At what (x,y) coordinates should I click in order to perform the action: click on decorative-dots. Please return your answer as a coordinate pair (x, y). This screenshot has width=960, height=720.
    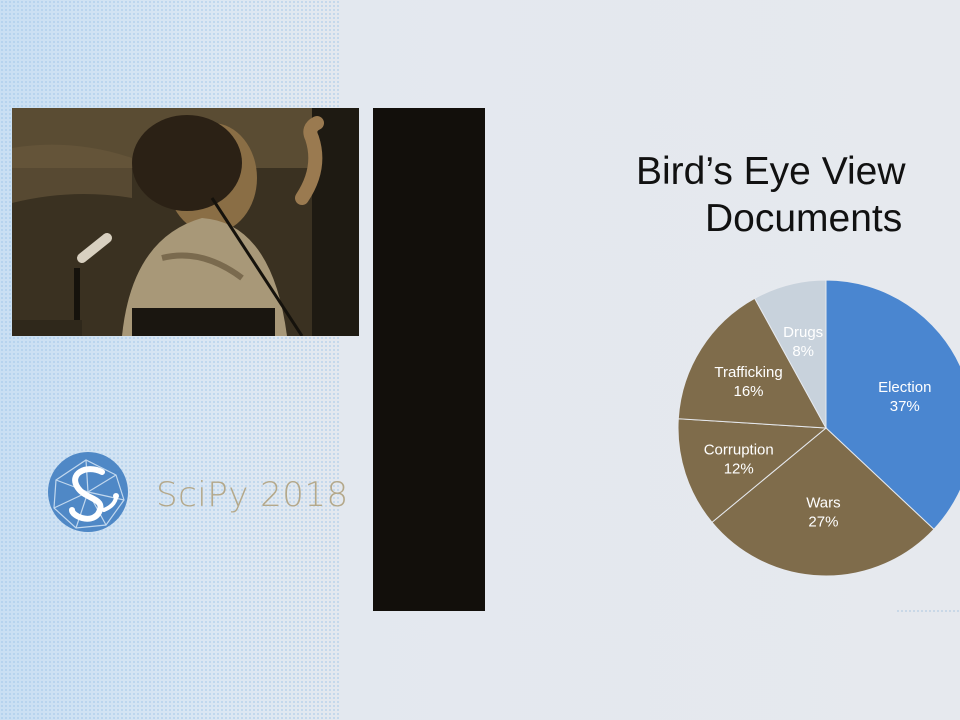
    Looking at the image, I should click on (928, 611).